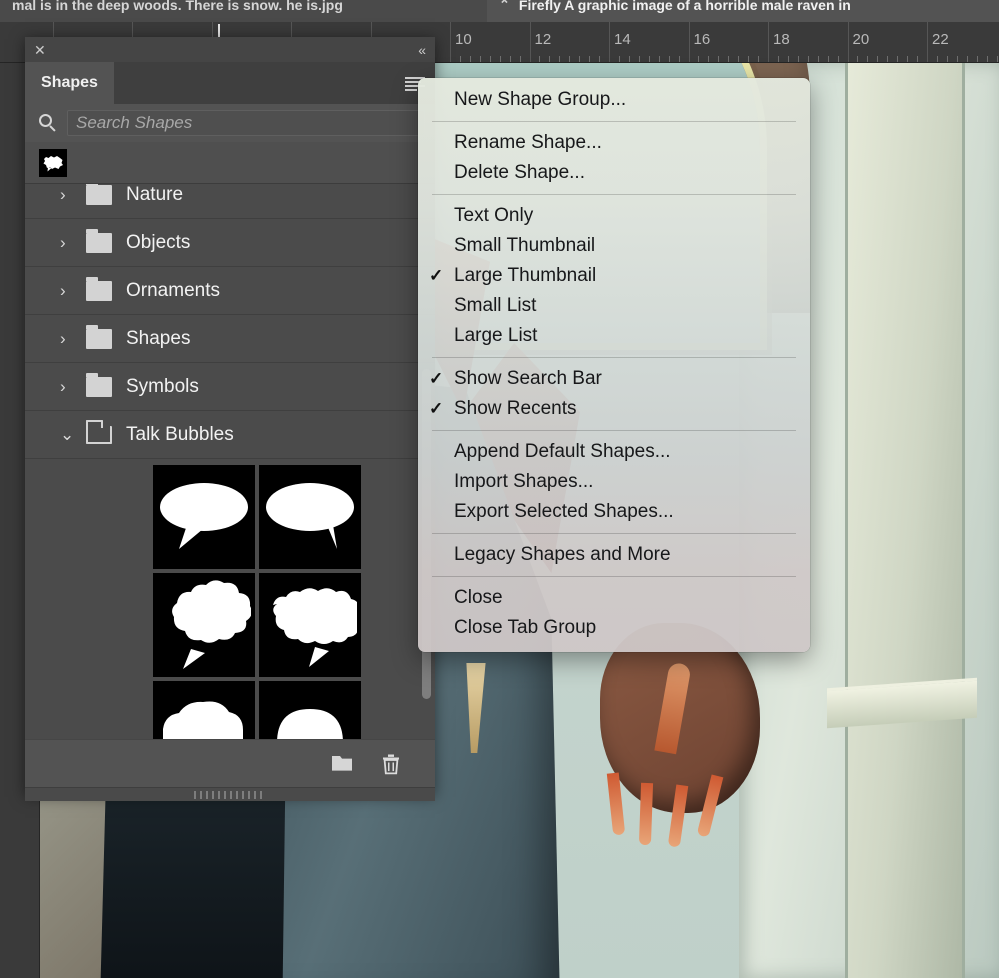 The height and width of the screenshot is (978, 999). What do you see at coordinates (230, 201) in the screenshot?
I see `shape-group-nature: › Nature` at bounding box center [230, 201].